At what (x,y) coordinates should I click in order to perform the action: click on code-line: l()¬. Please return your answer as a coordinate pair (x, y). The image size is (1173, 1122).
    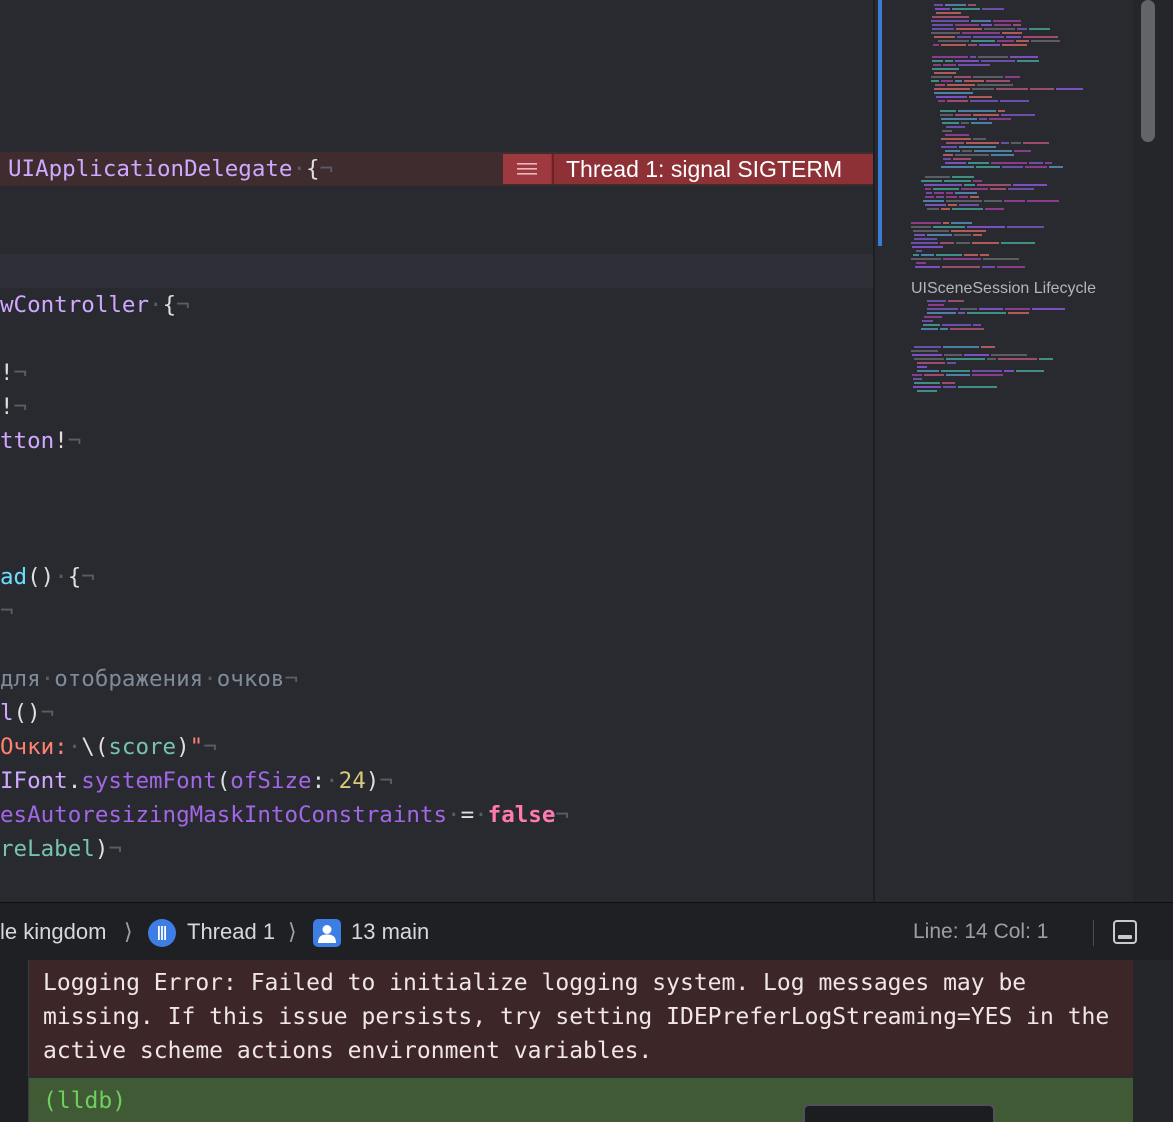
    Looking at the image, I should click on (27, 713).